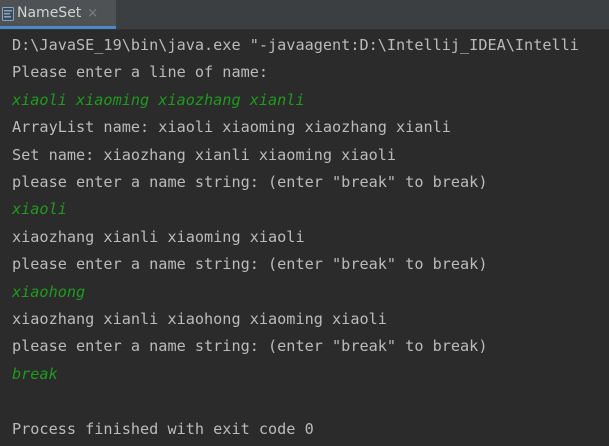  I want to click on close-icon: ×, so click(92, 13).